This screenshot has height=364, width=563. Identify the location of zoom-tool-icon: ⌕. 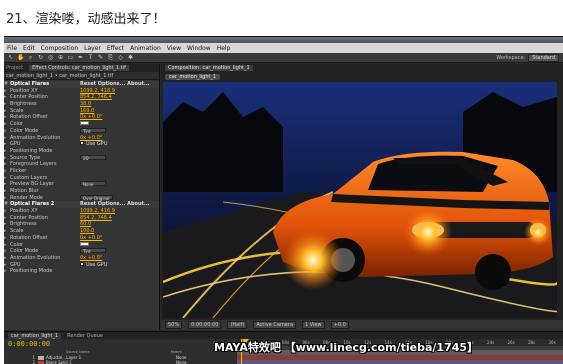
(30, 57).